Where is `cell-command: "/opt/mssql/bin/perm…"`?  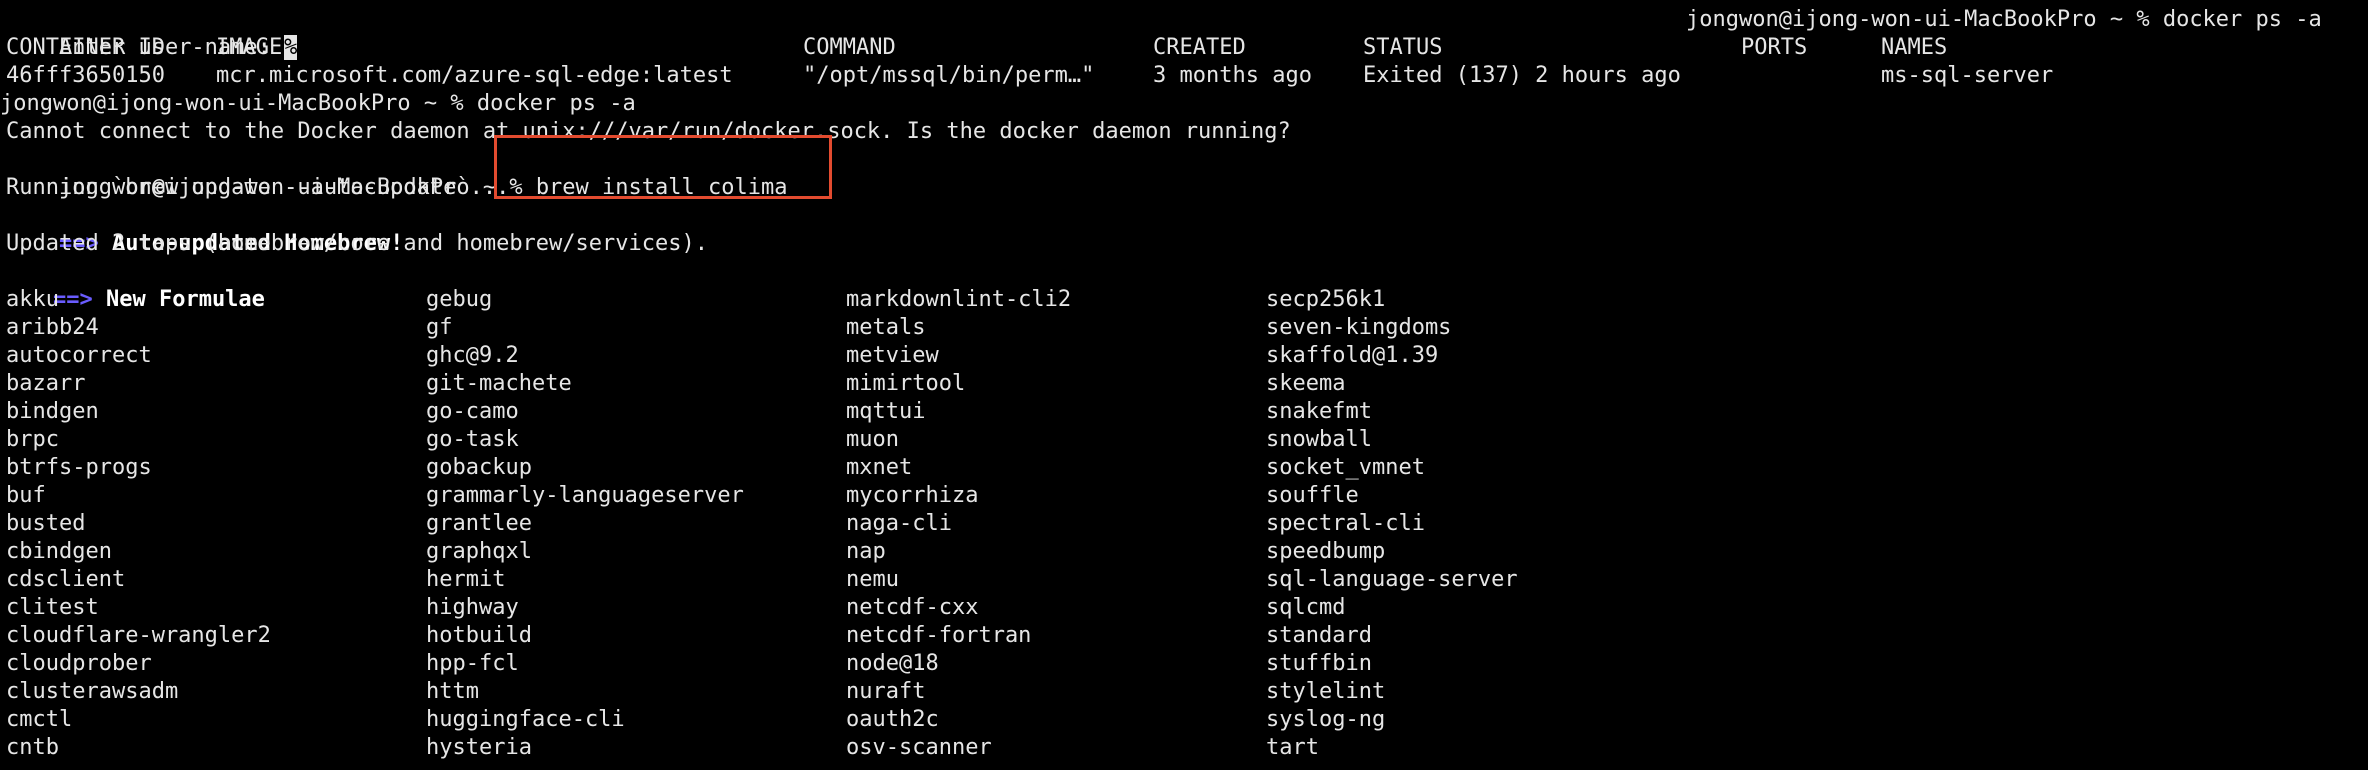 cell-command: "/opt/mssql/bin/perm…" is located at coordinates (949, 75).